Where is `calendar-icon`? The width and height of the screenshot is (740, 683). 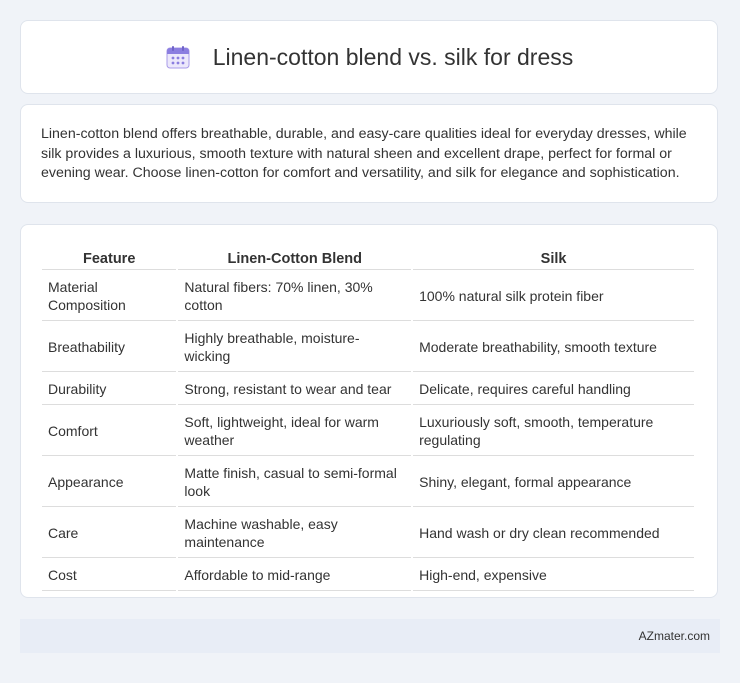
calendar-icon is located at coordinates (178, 57).